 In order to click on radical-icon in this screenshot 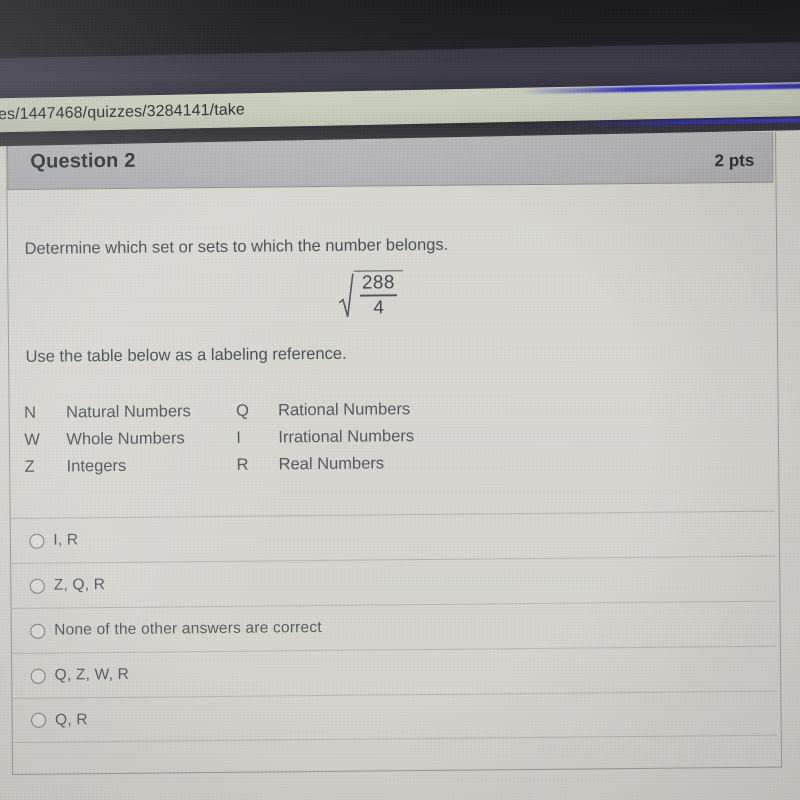, I will do `click(346, 295)`.